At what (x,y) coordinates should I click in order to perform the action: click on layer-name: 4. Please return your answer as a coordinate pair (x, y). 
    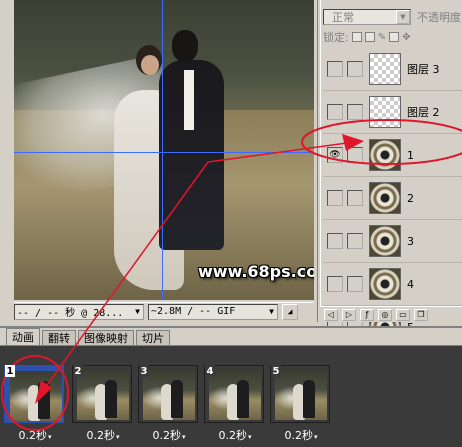
    Looking at the image, I should click on (410, 284).